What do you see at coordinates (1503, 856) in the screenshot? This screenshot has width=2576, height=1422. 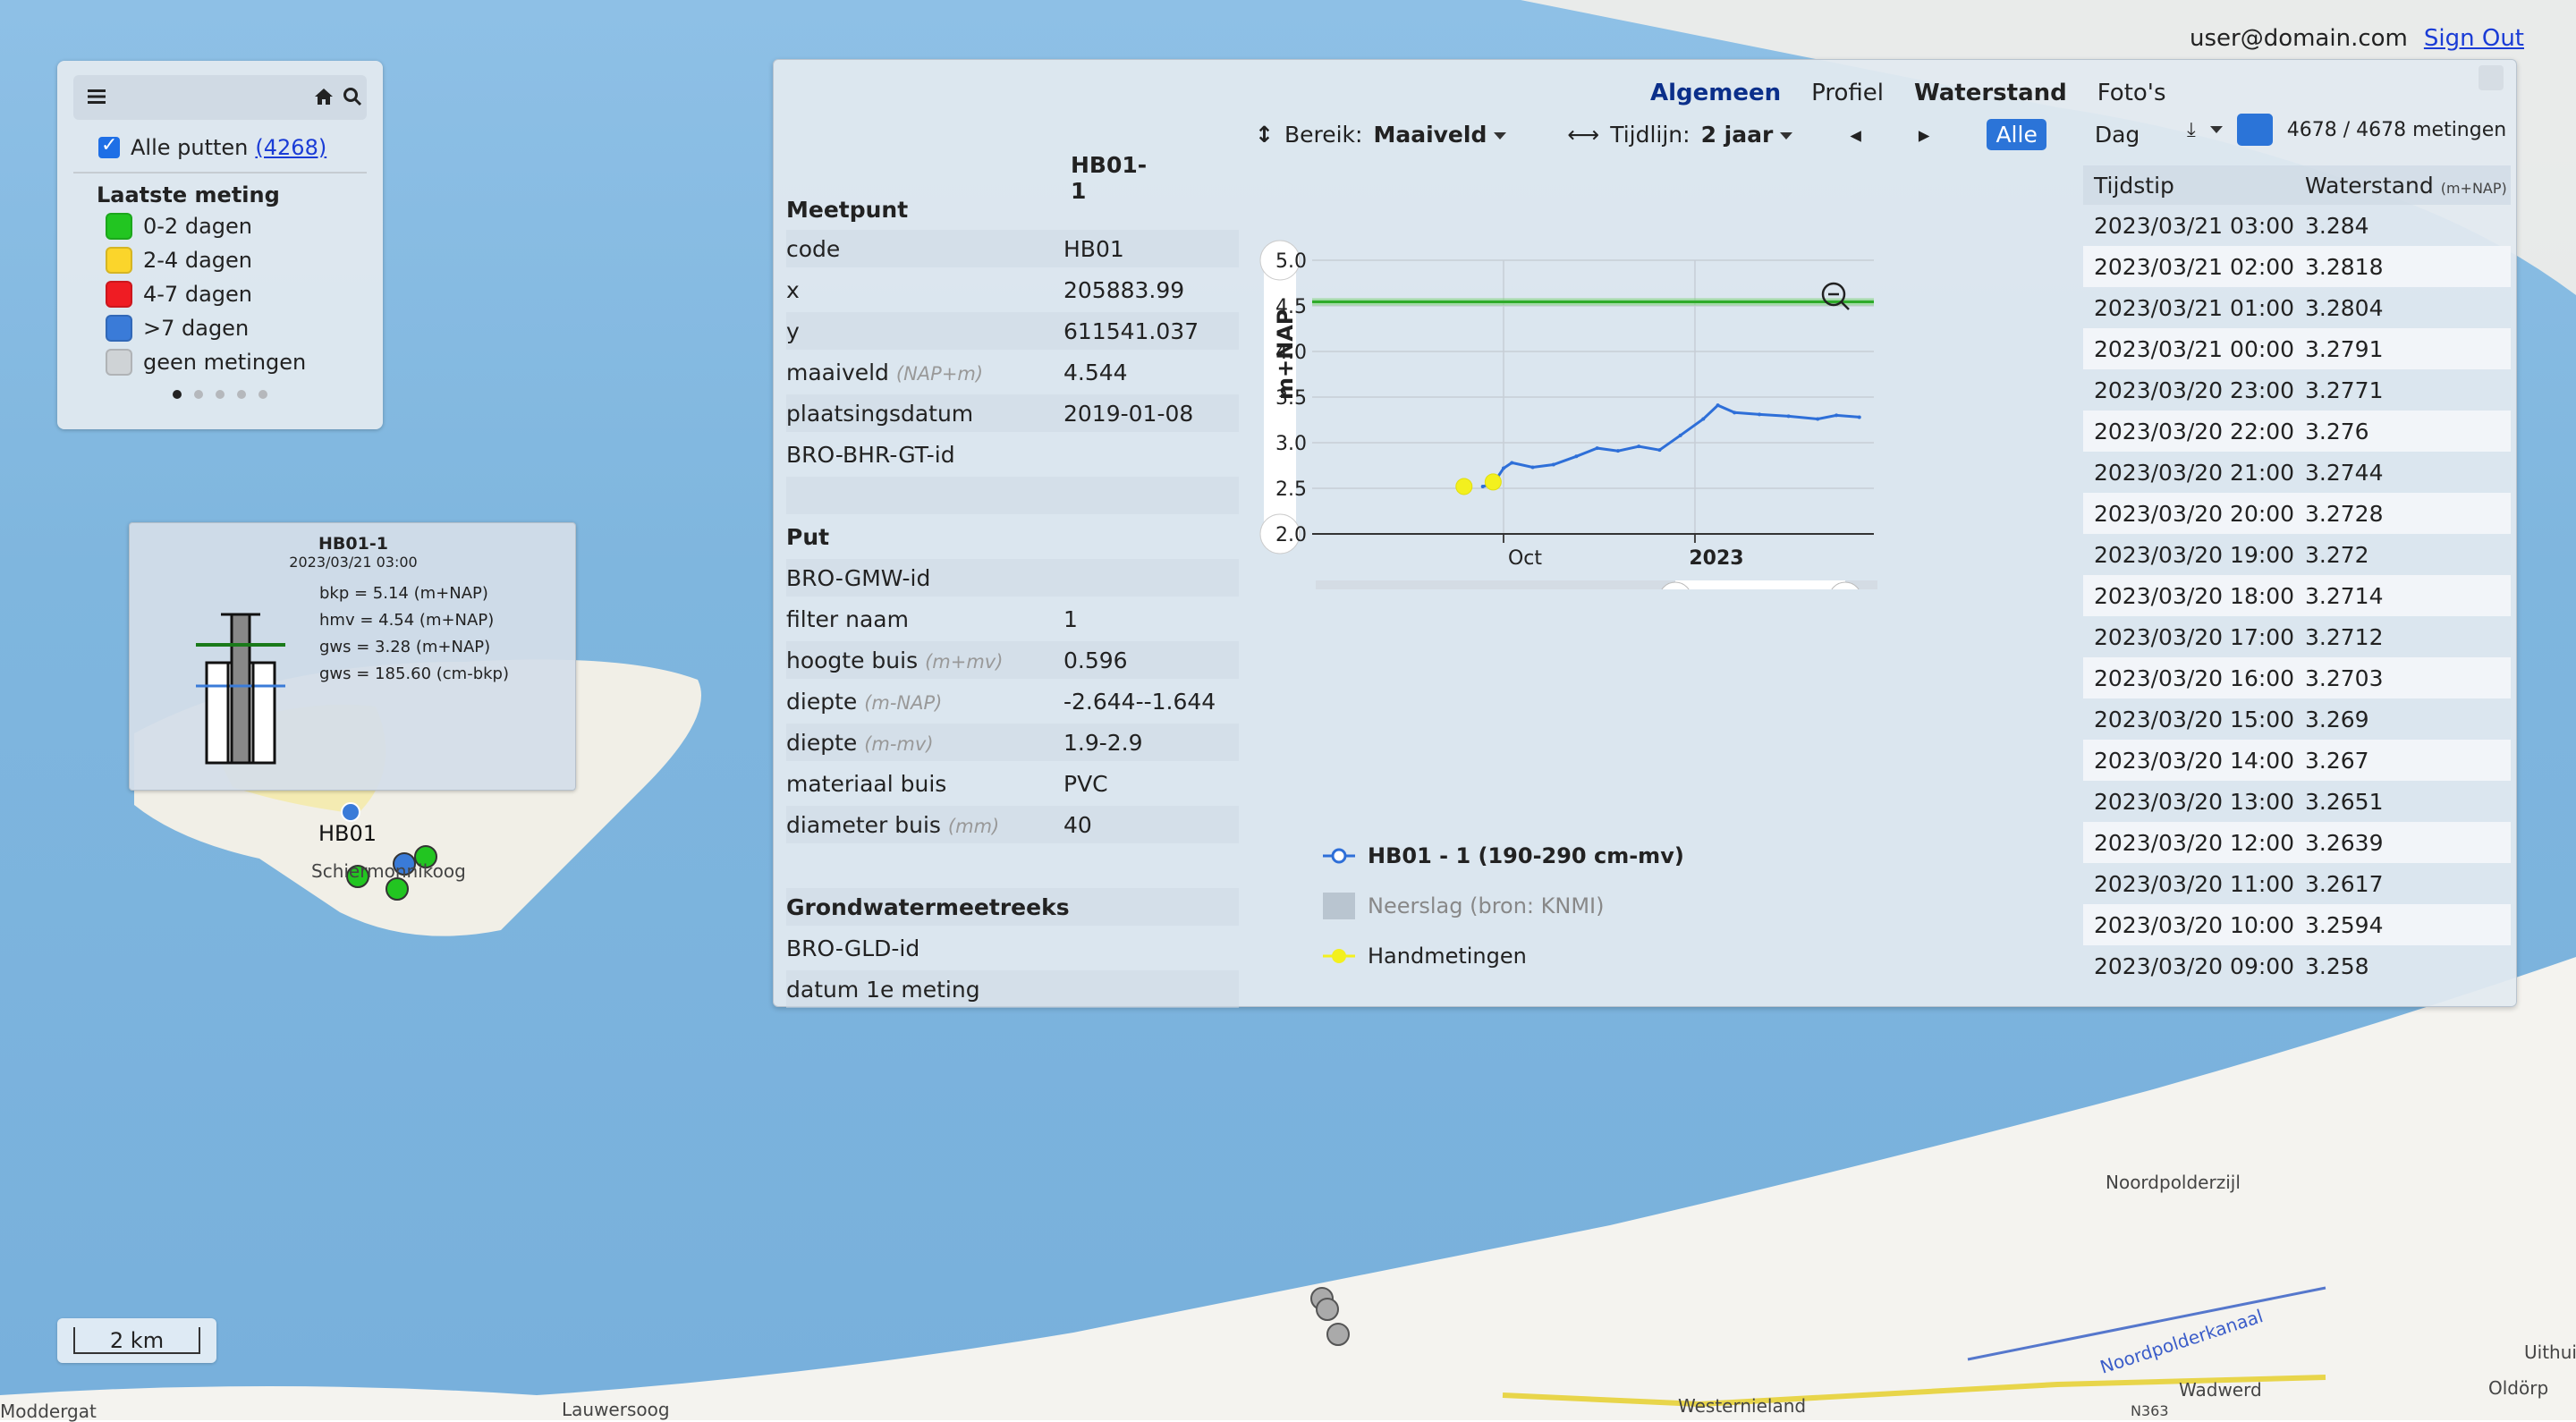 I see `legend-series: HB01 - 1 (190-290 cm-mv)` at bounding box center [1503, 856].